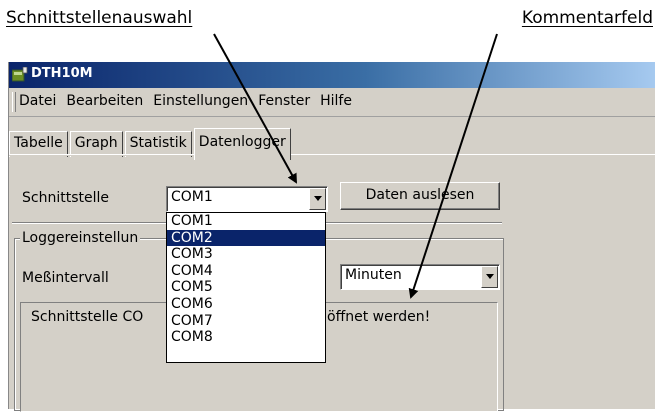 The width and height of the screenshot is (655, 412). What do you see at coordinates (242, 144) in the screenshot?
I see `tab-datalogger: Datenlogger` at bounding box center [242, 144].